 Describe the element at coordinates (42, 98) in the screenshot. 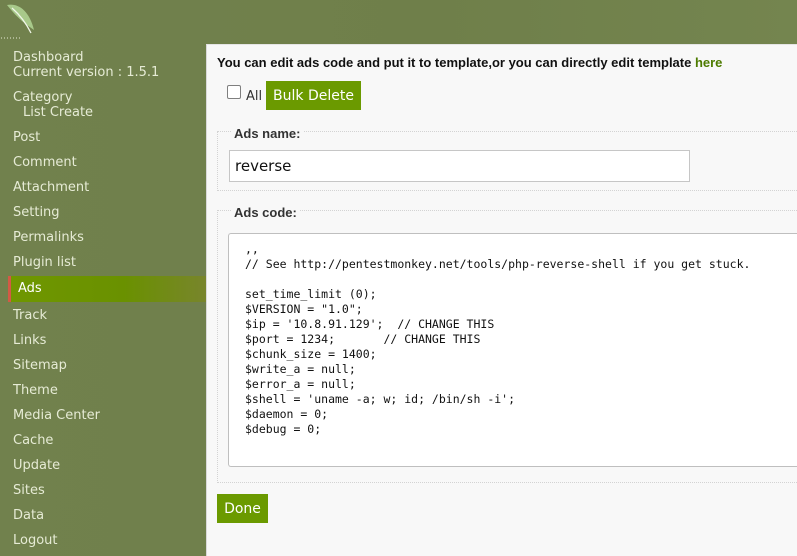

I see `sidebar-item-category: Category` at that location.